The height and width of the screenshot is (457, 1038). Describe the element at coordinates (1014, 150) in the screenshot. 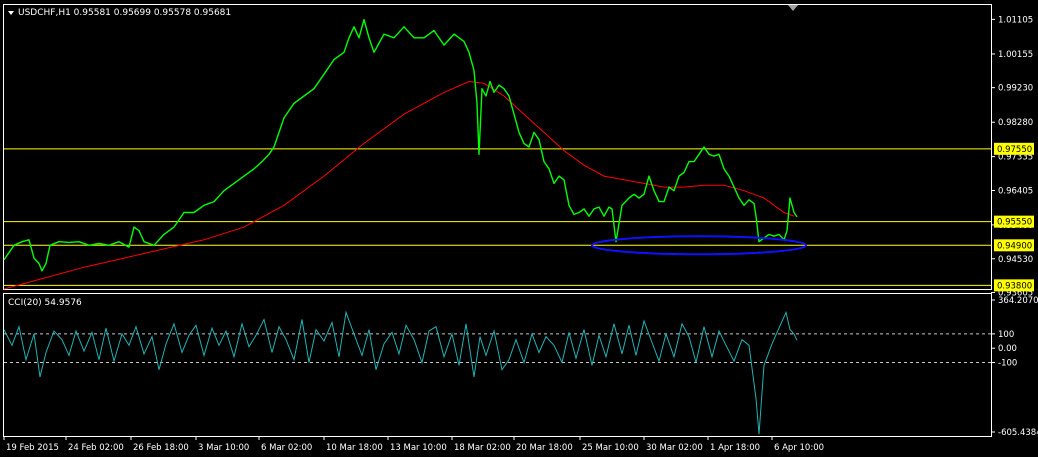

I see `hline-label-0: 0.97550` at that location.